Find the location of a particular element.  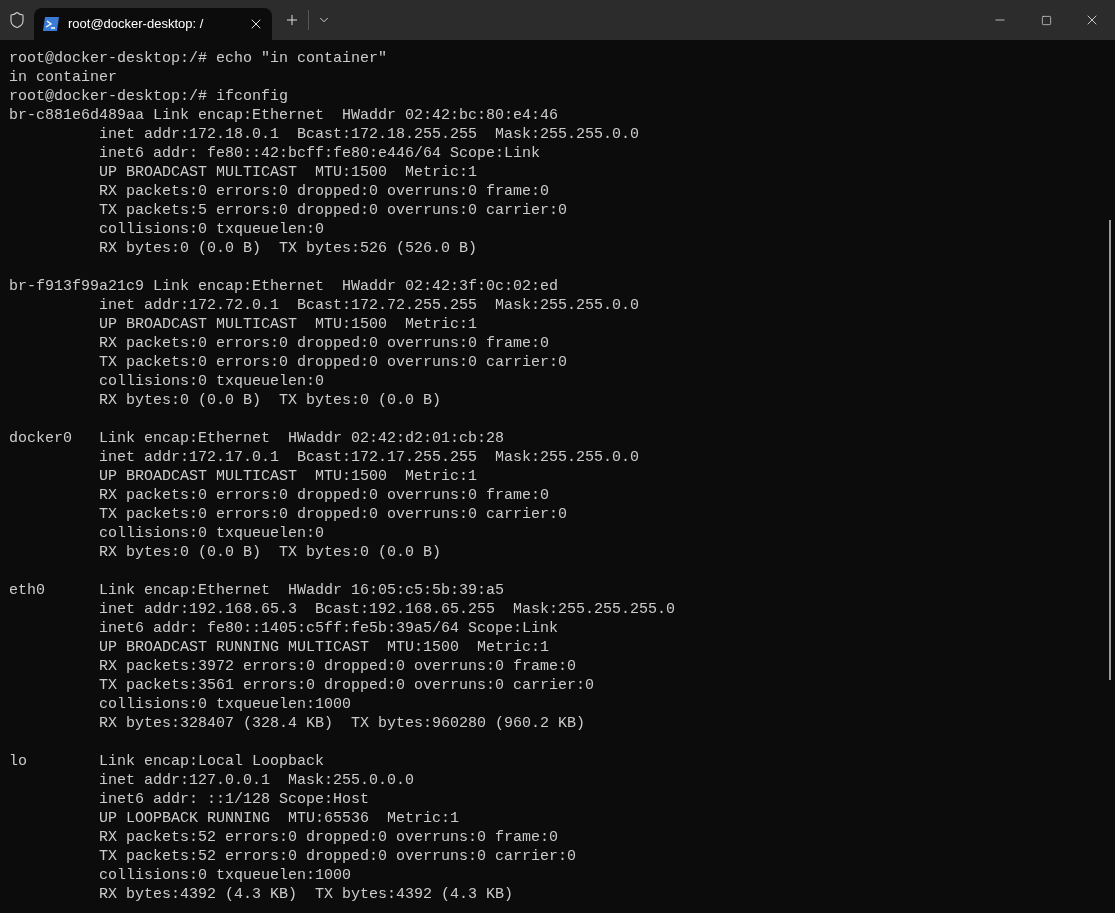

terminal-line: RX packets:3972 errors:0 dropped:0 overruns:0 frame:0 is located at coordinates (337, 666).